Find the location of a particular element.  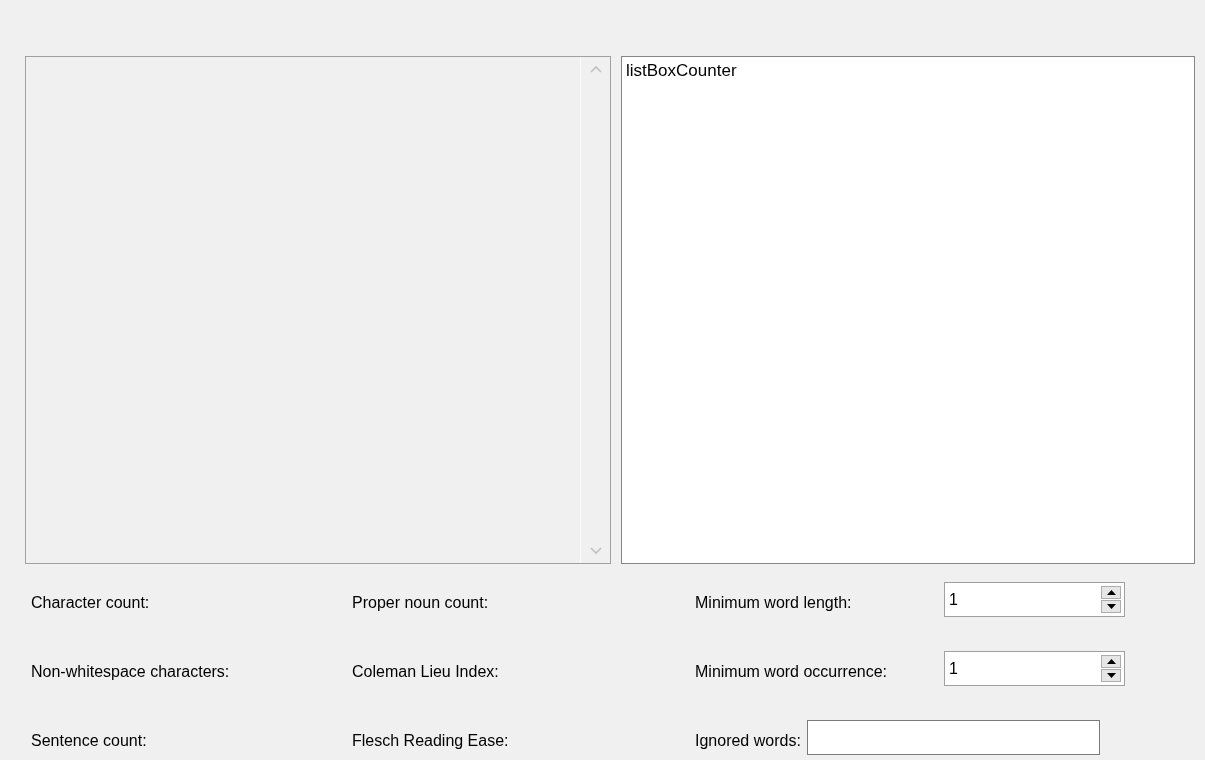

input-field is located at coordinates (953, 737).